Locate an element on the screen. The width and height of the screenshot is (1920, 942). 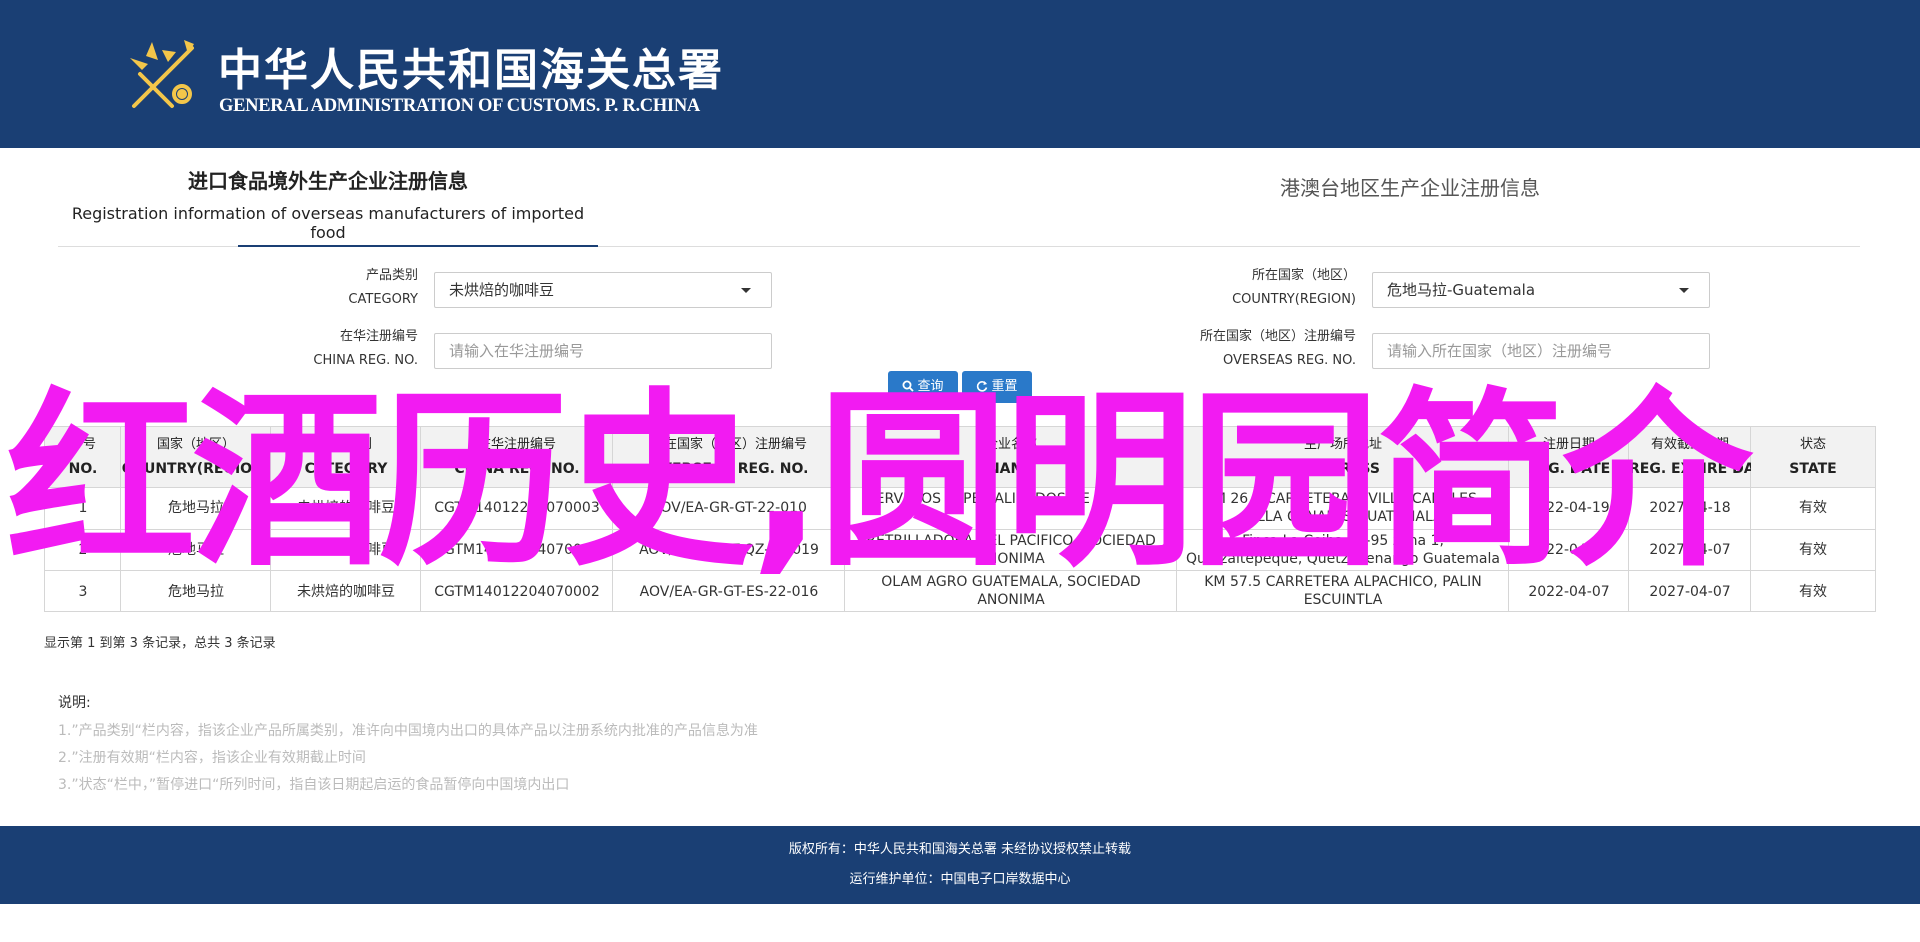
china-reg-input: 请输入在华注册编号 is located at coordinates (603, 351).